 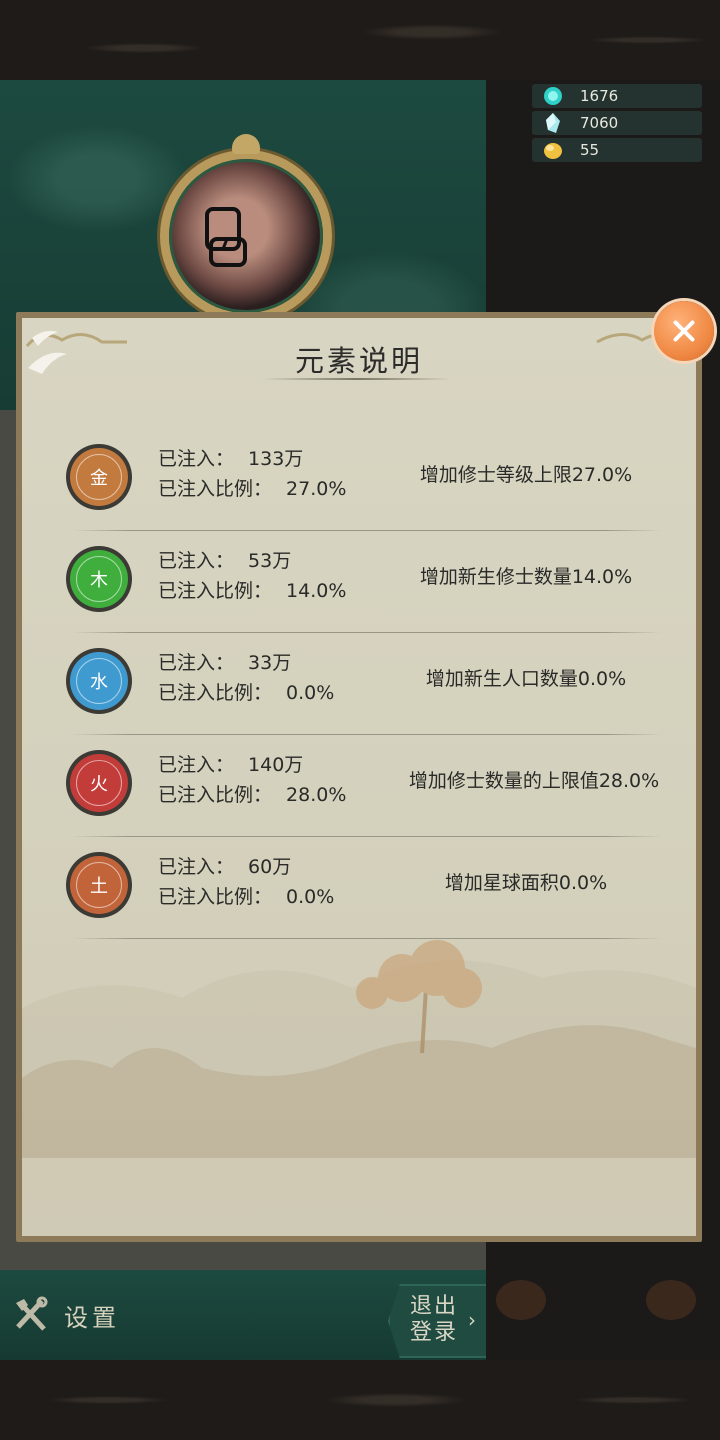 I want to click on settings-button: 设置, so click(x=65, y=1315).